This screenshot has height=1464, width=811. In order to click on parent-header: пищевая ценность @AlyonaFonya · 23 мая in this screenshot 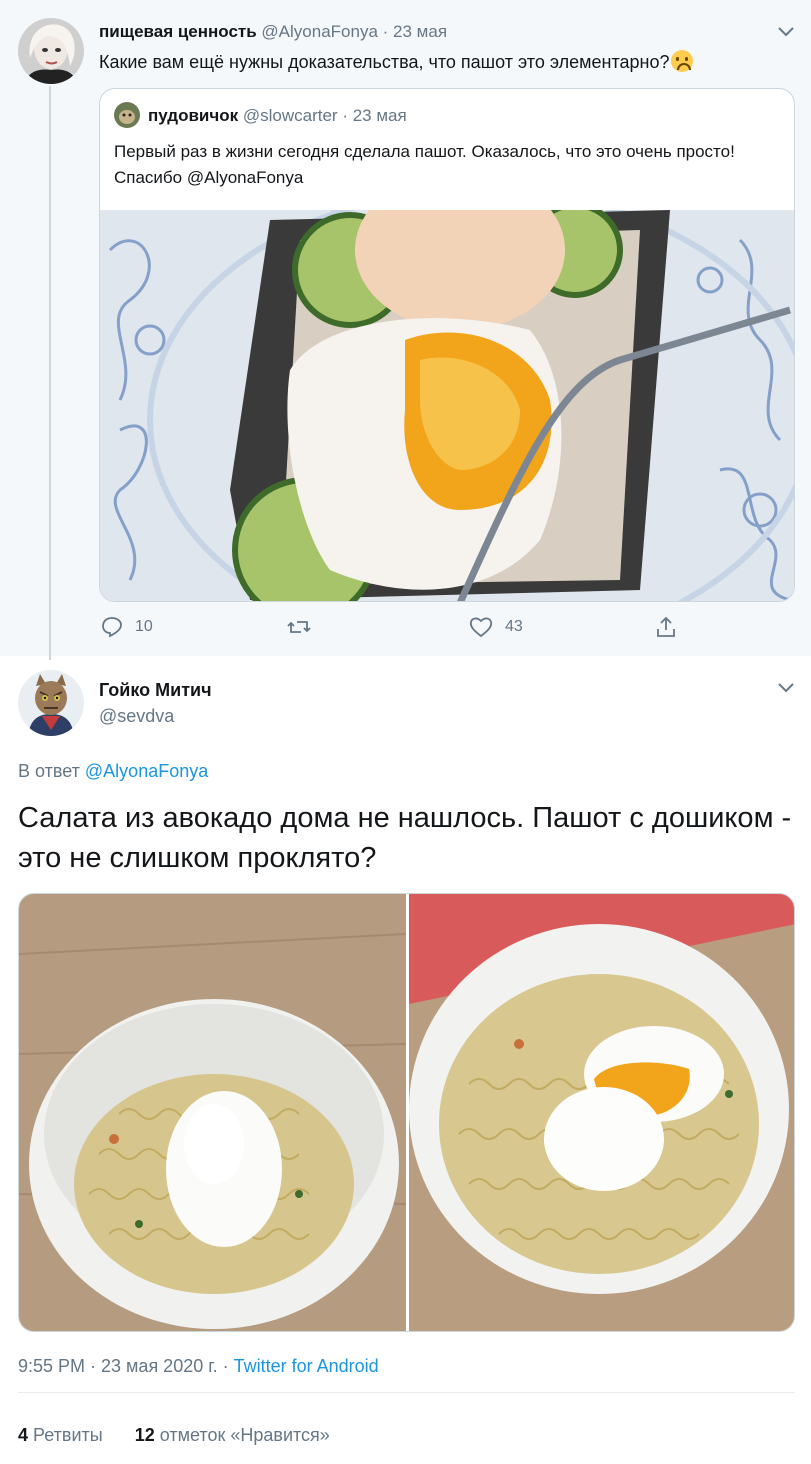, I will do `click(273, 32)`.